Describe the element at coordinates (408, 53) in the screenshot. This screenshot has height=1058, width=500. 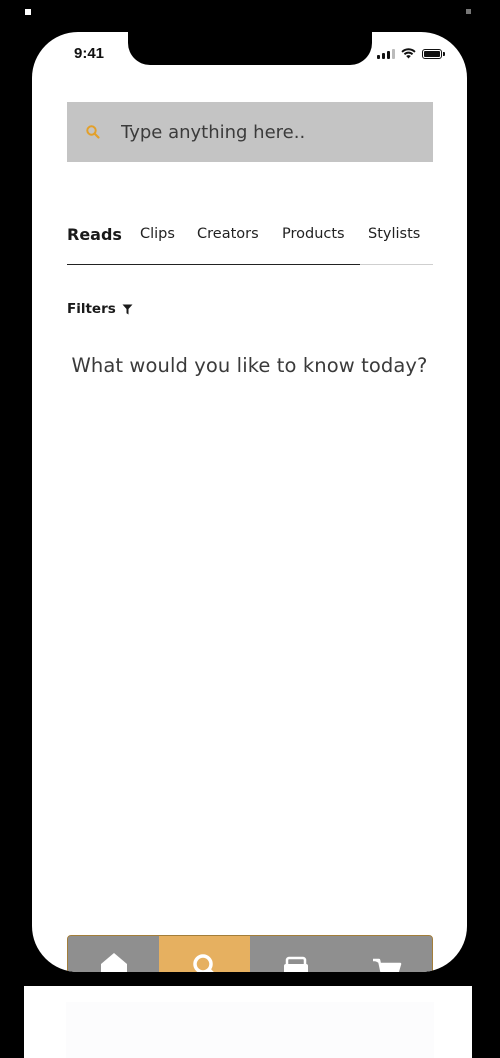
I see `wifi-icon` at that location.